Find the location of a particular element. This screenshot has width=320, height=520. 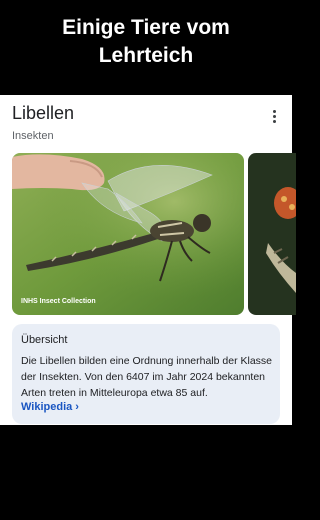

headline: Einige Tiere vom Lehrteich is located at coordinates (146, 42).